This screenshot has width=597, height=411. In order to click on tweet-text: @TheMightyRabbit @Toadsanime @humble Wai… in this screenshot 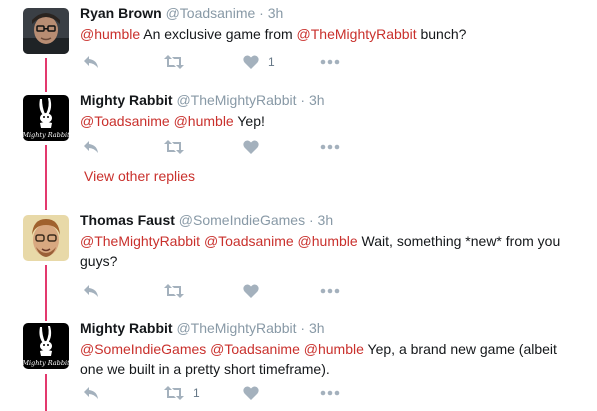, I will do `click(325, 251)`.